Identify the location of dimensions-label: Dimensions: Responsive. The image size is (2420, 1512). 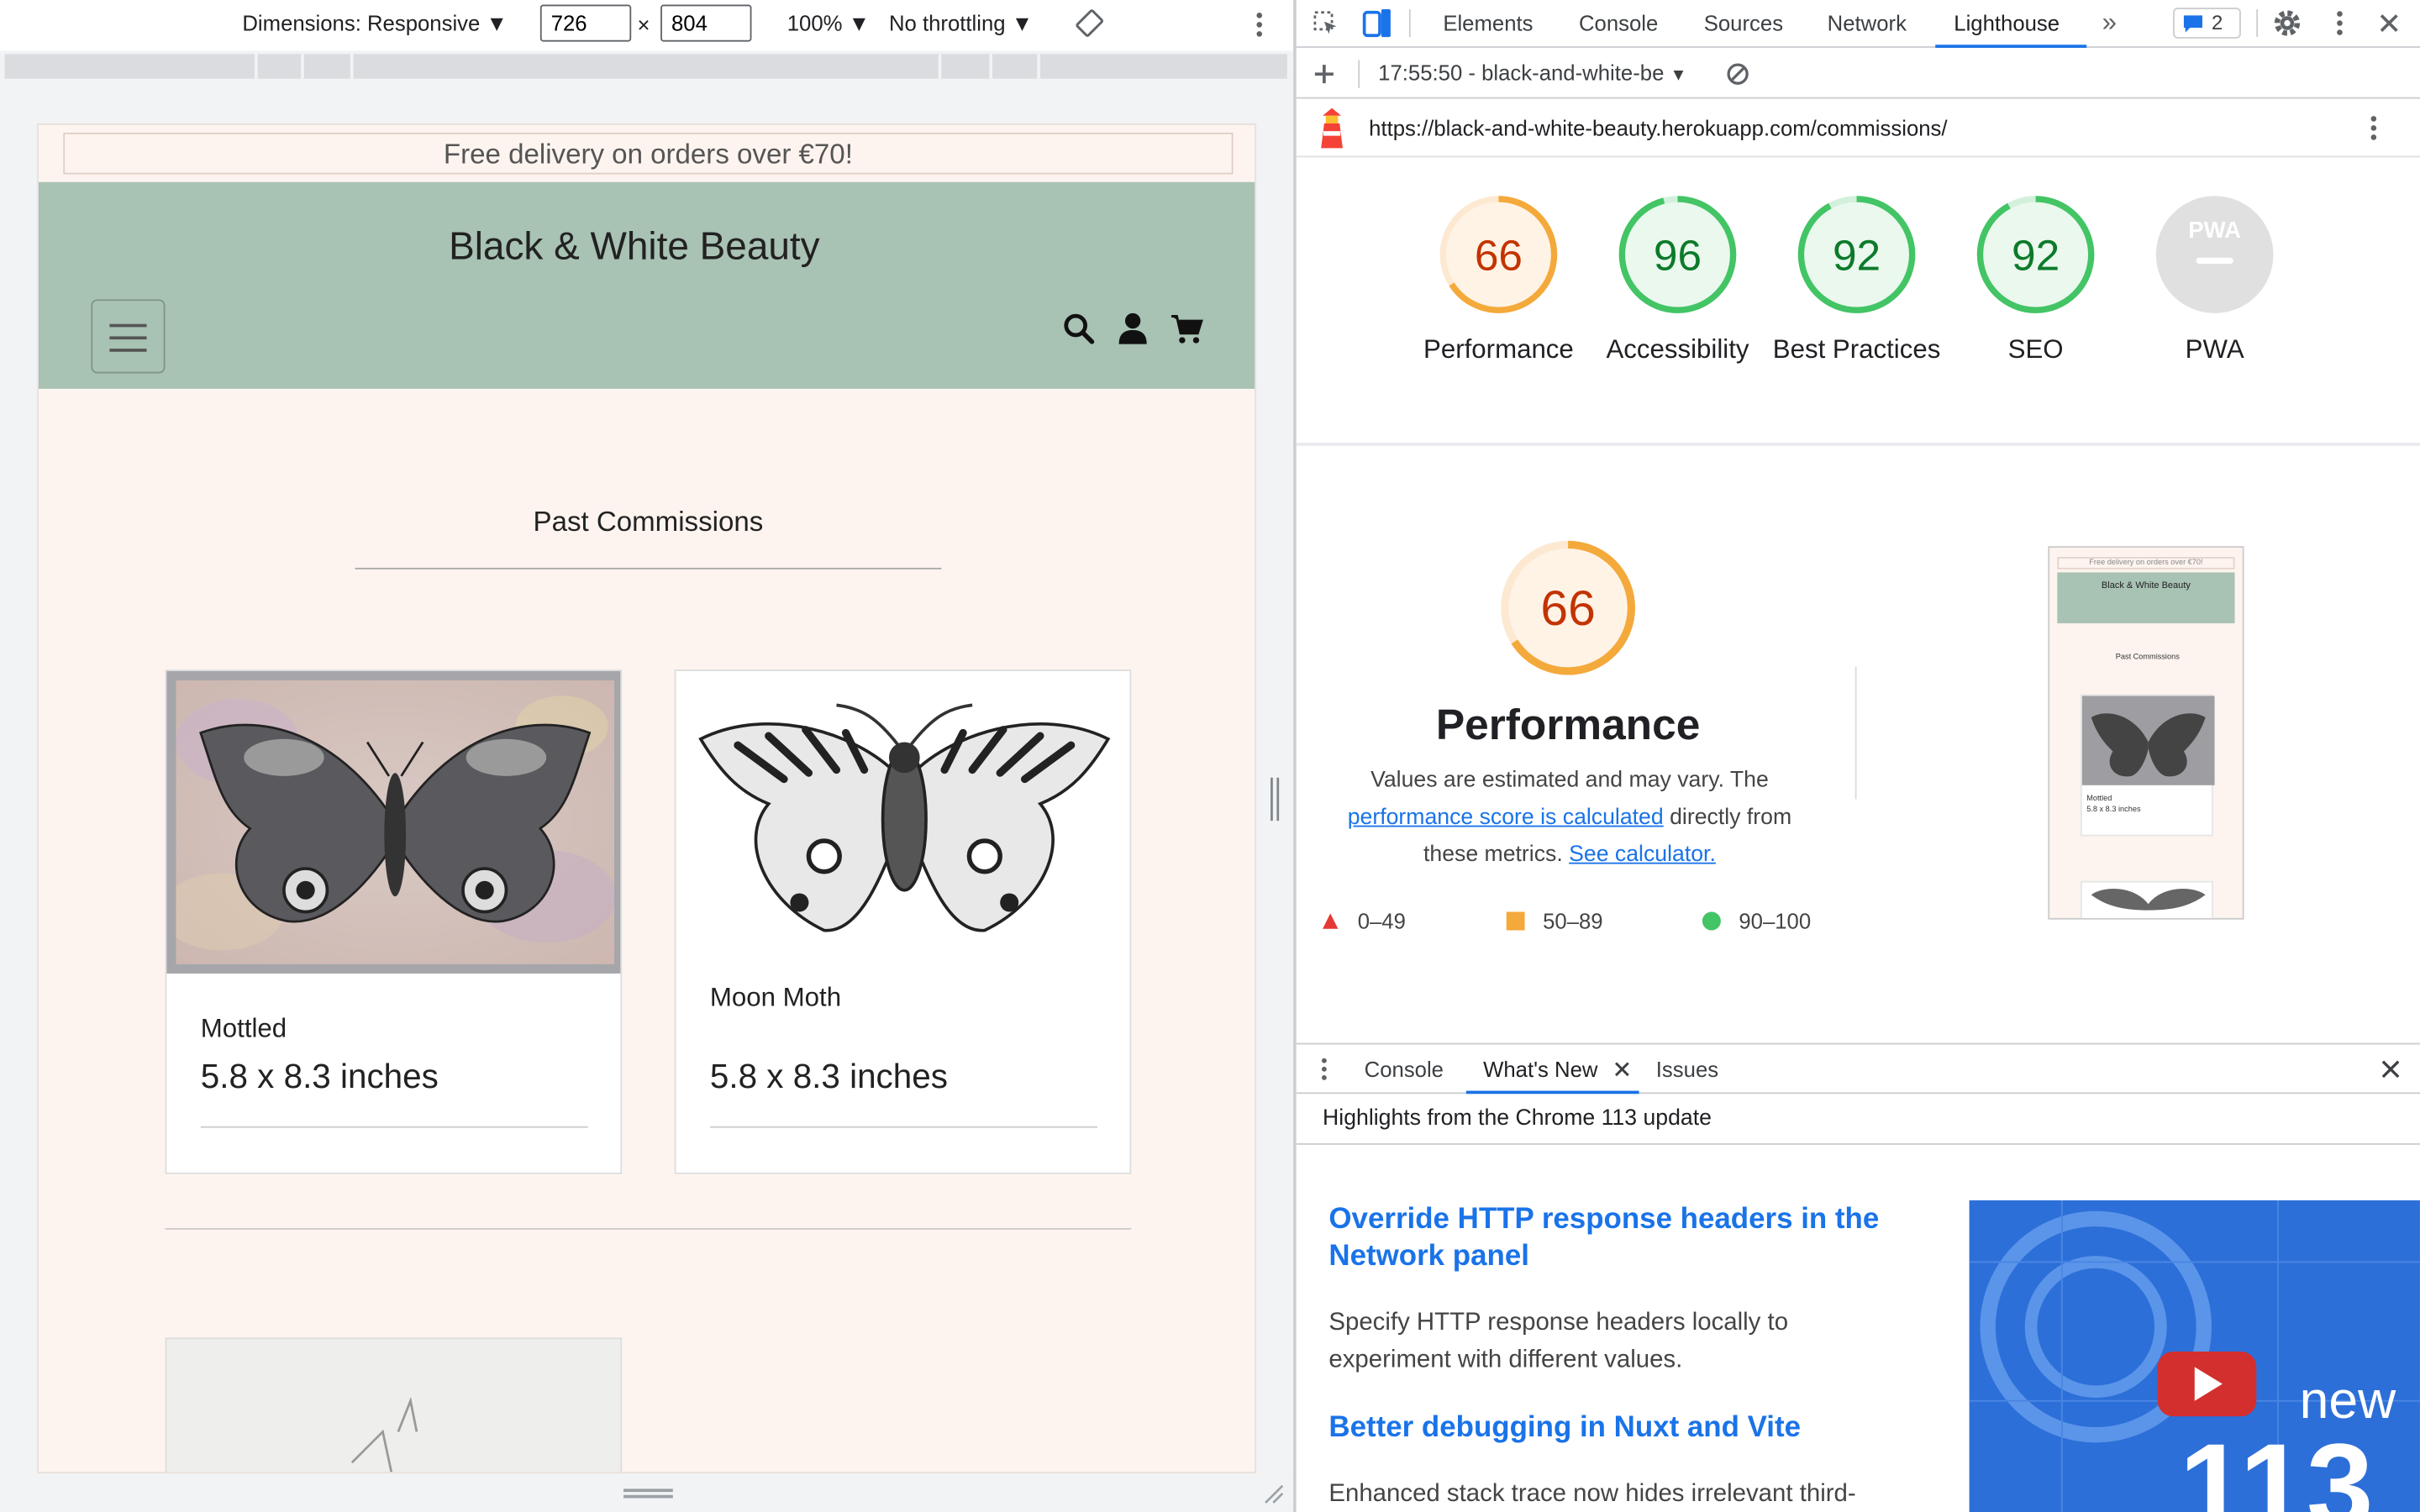
(361, 23).